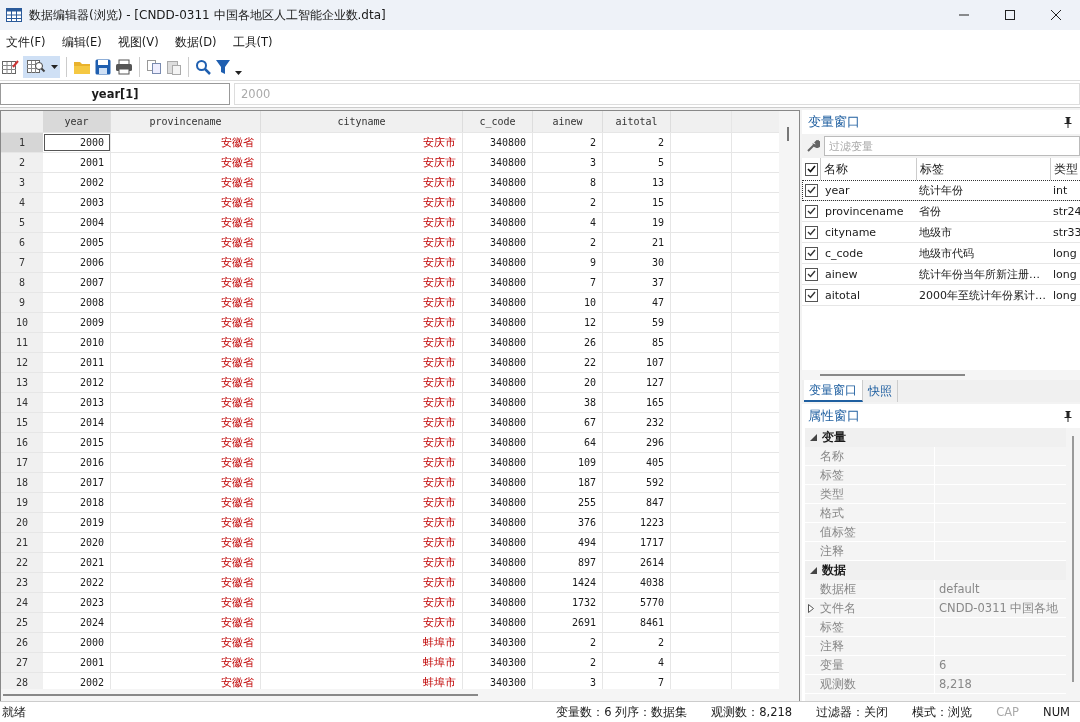 The height and width of the screenshot is (722, 1080). Describe the element at coordinates (22, 502) in the screenshot. I see `row-number: 19` at that location.